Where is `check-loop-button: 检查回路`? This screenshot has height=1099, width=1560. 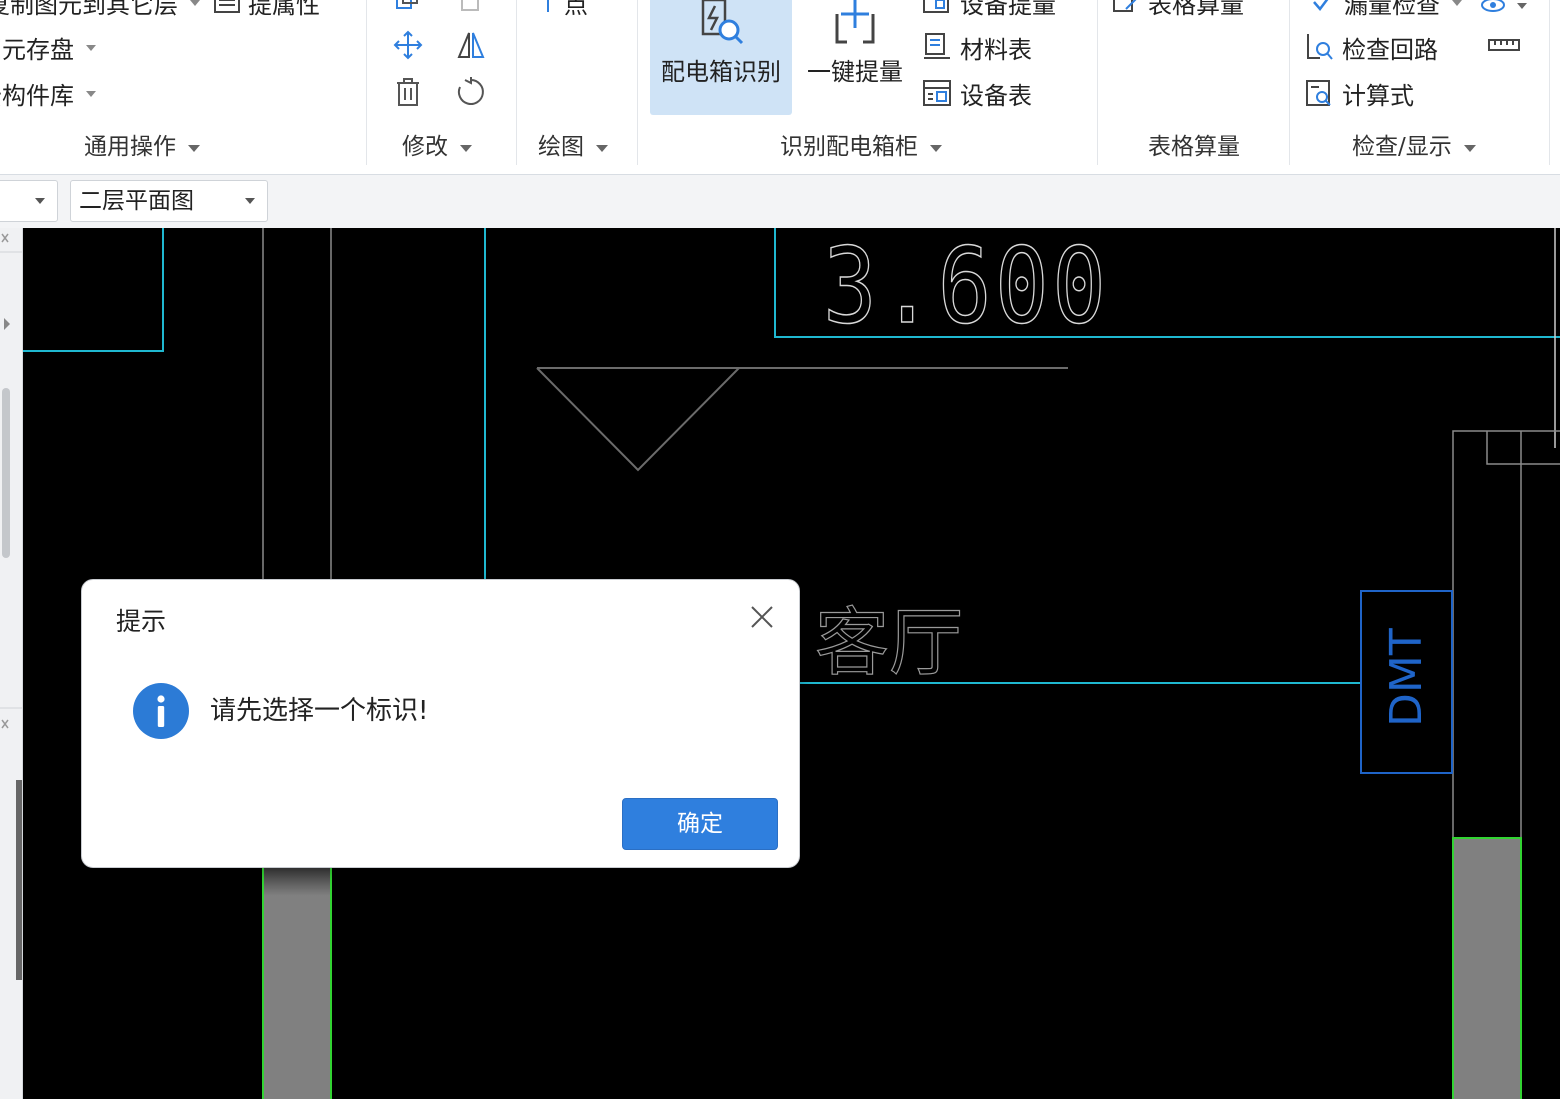 check-loop-button: 检查回路 is located at coordinates (1371, 47).